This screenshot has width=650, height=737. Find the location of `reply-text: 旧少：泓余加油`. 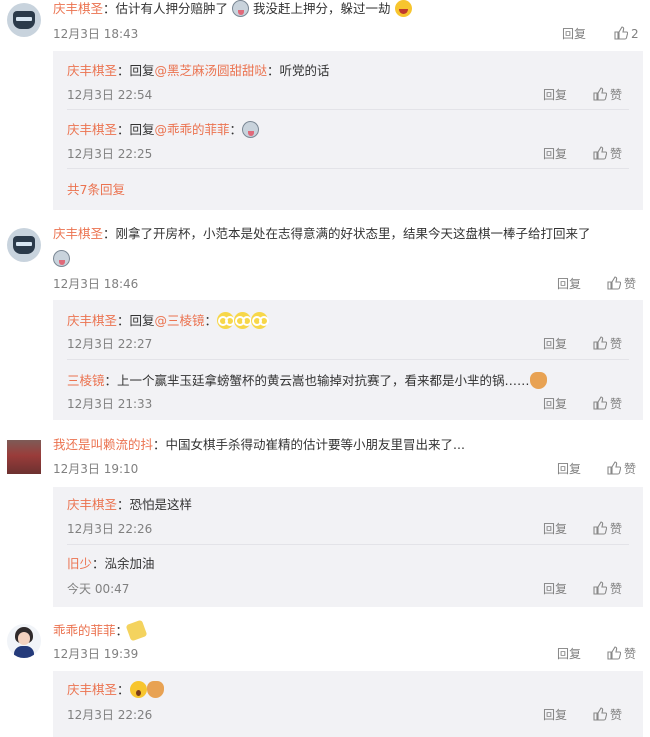

reply-text: 旧少：泓余加油 is located at coordinates (111, 563).